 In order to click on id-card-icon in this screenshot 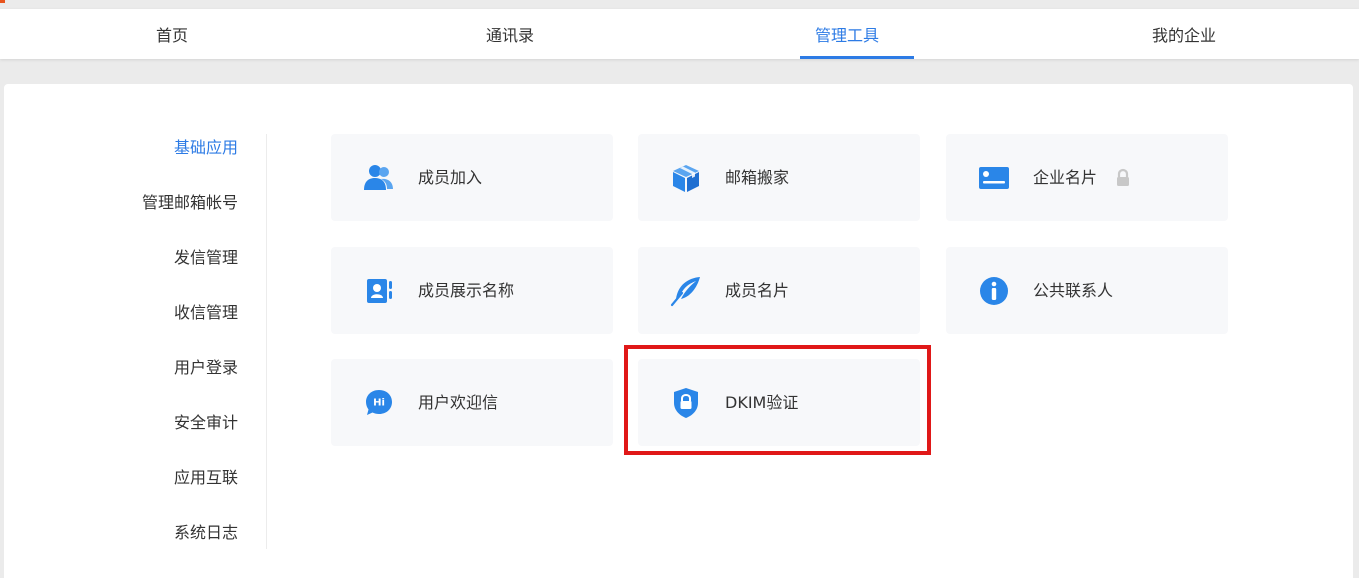, I will do `click(994, 178)`.